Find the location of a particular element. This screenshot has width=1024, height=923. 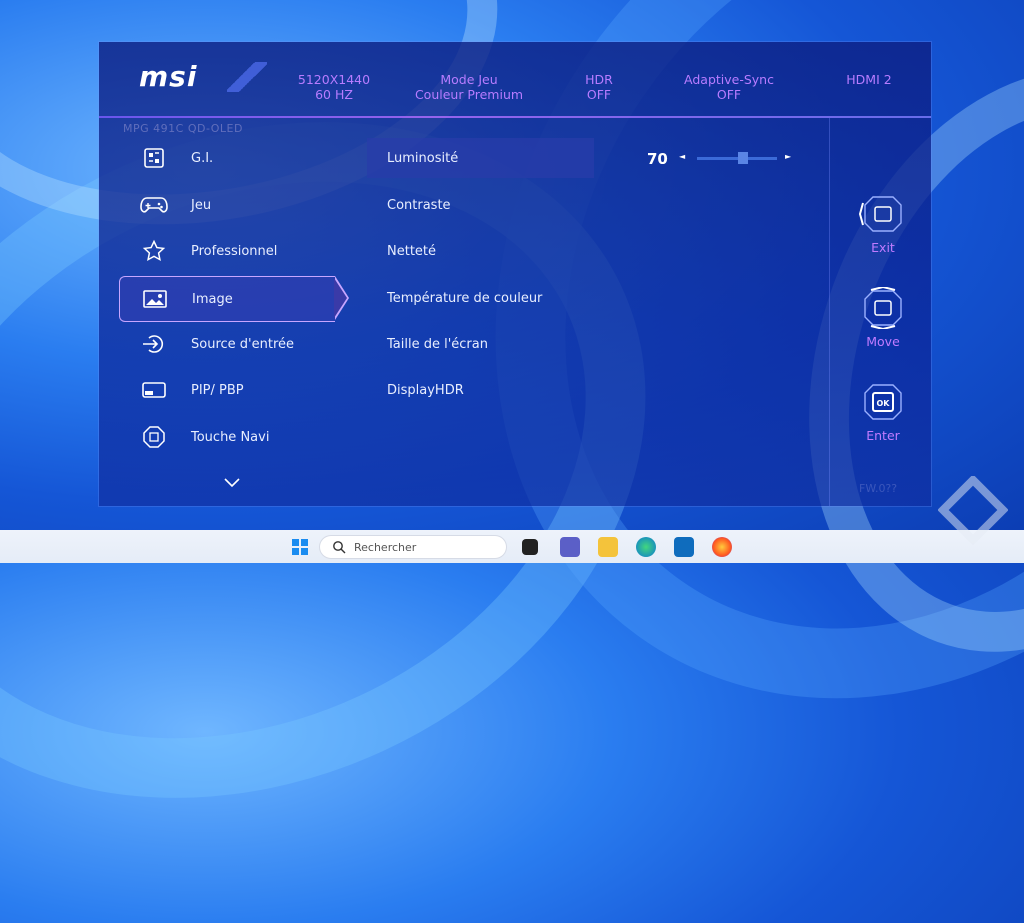

increase-arrow-icon: ► is located at coordinates (788, 156).